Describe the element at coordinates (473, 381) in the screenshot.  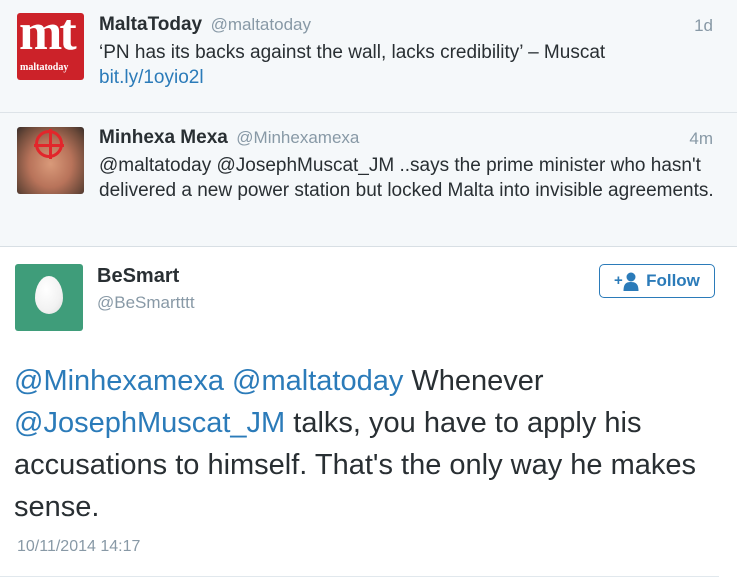
I see `tweet-text-part: Whenever` at that location.